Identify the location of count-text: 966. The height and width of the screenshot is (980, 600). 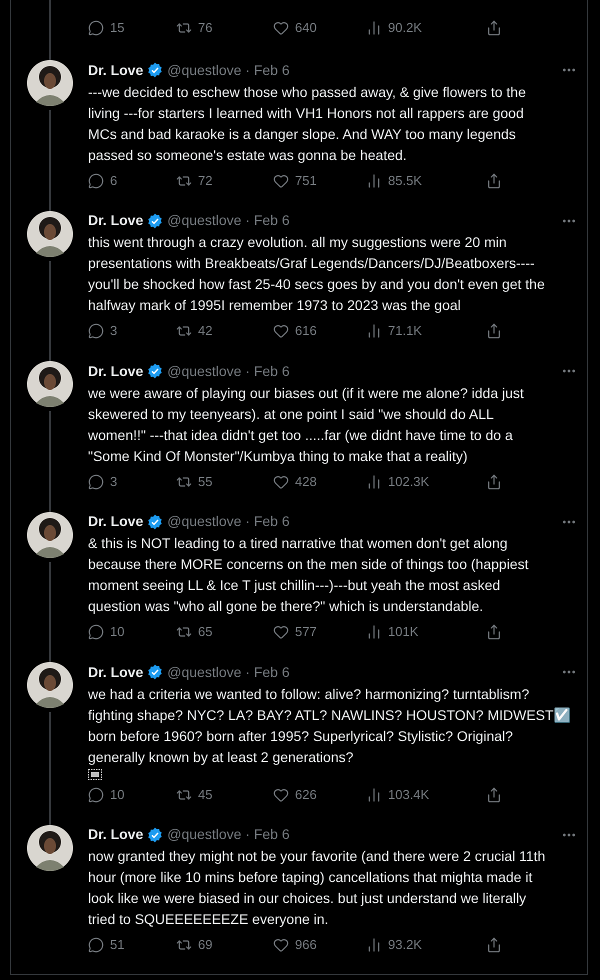
(306, 945).